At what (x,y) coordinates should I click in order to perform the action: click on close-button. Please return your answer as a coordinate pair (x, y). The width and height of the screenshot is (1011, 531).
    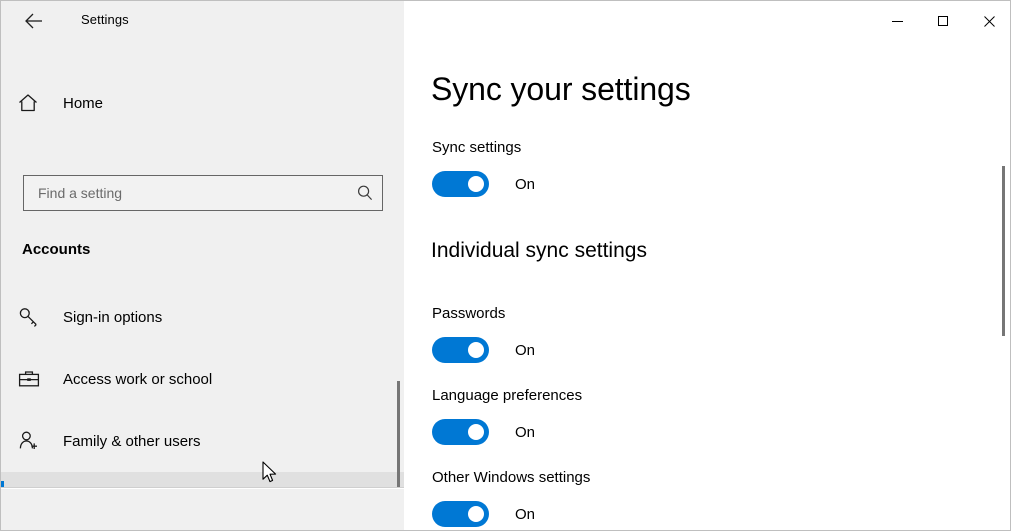
    Looking at the image, I should click on (988, 21).